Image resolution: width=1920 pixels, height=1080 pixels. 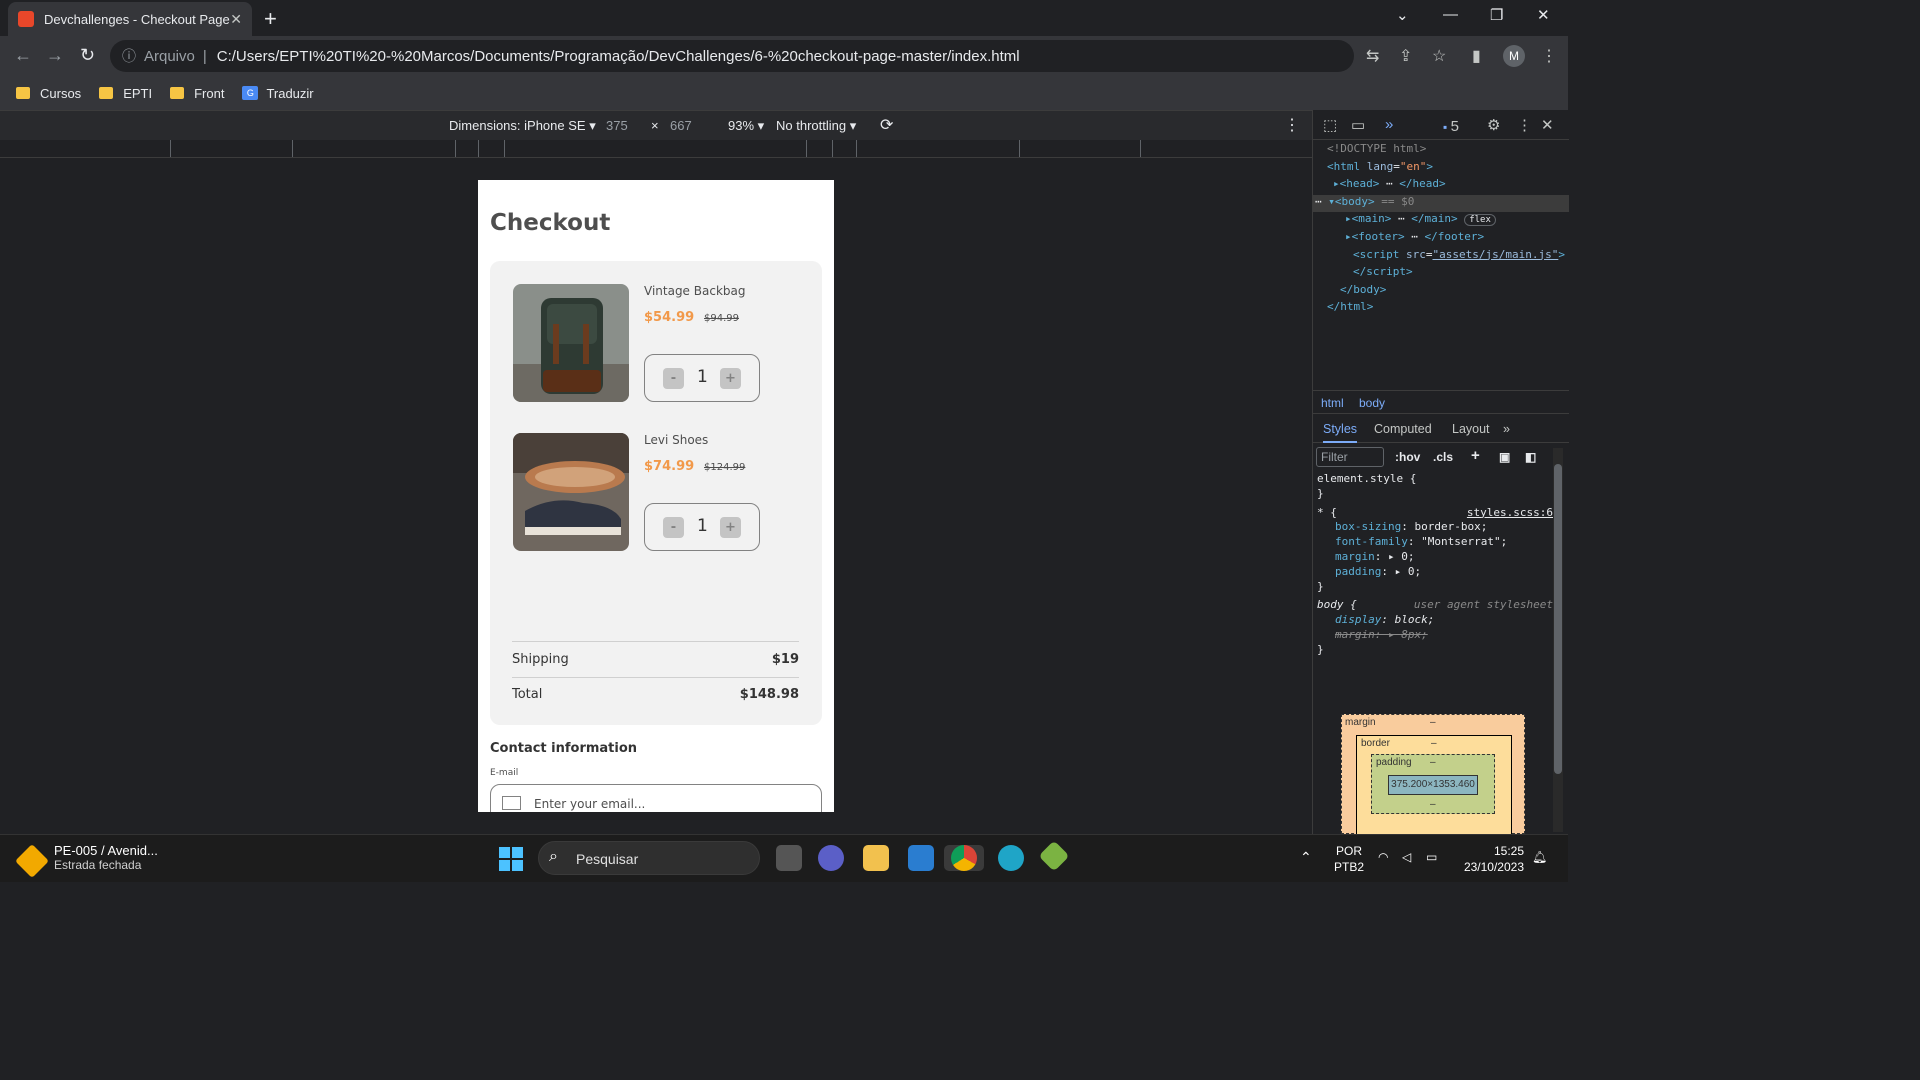 I want to click on tab-search-icon: ⌄, so click(x=1402, y=15).